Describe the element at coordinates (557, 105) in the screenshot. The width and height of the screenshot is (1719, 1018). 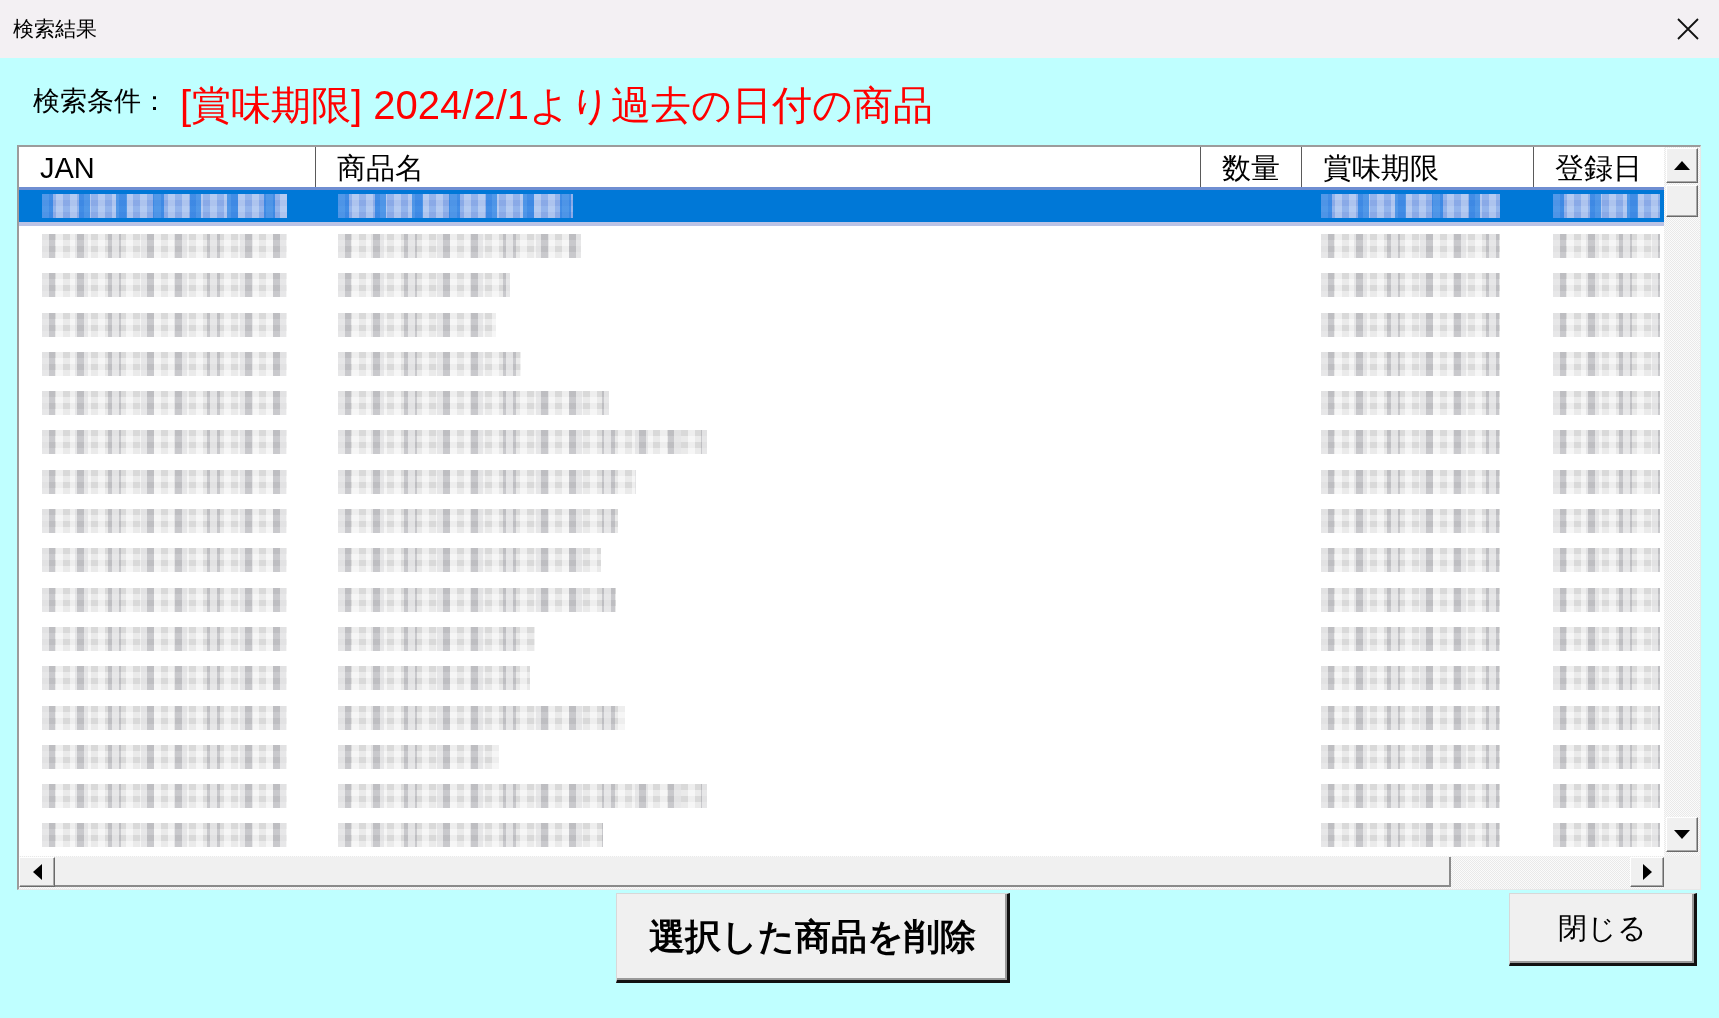
I see `search-condition-text: [賞味期限] 2024/2/1より過去の日付の商品` at that location.